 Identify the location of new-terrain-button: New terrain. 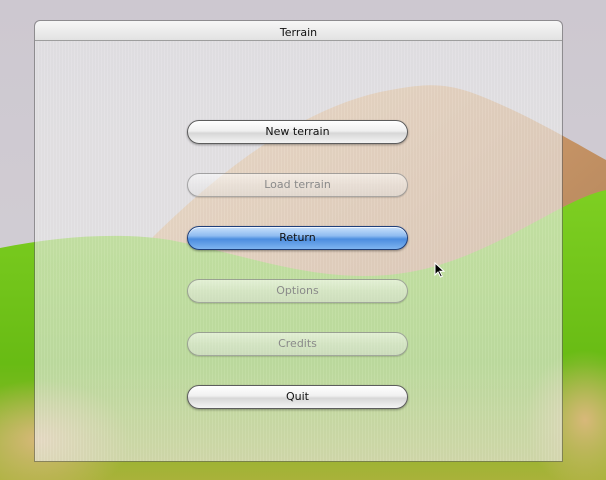
(297, 132).